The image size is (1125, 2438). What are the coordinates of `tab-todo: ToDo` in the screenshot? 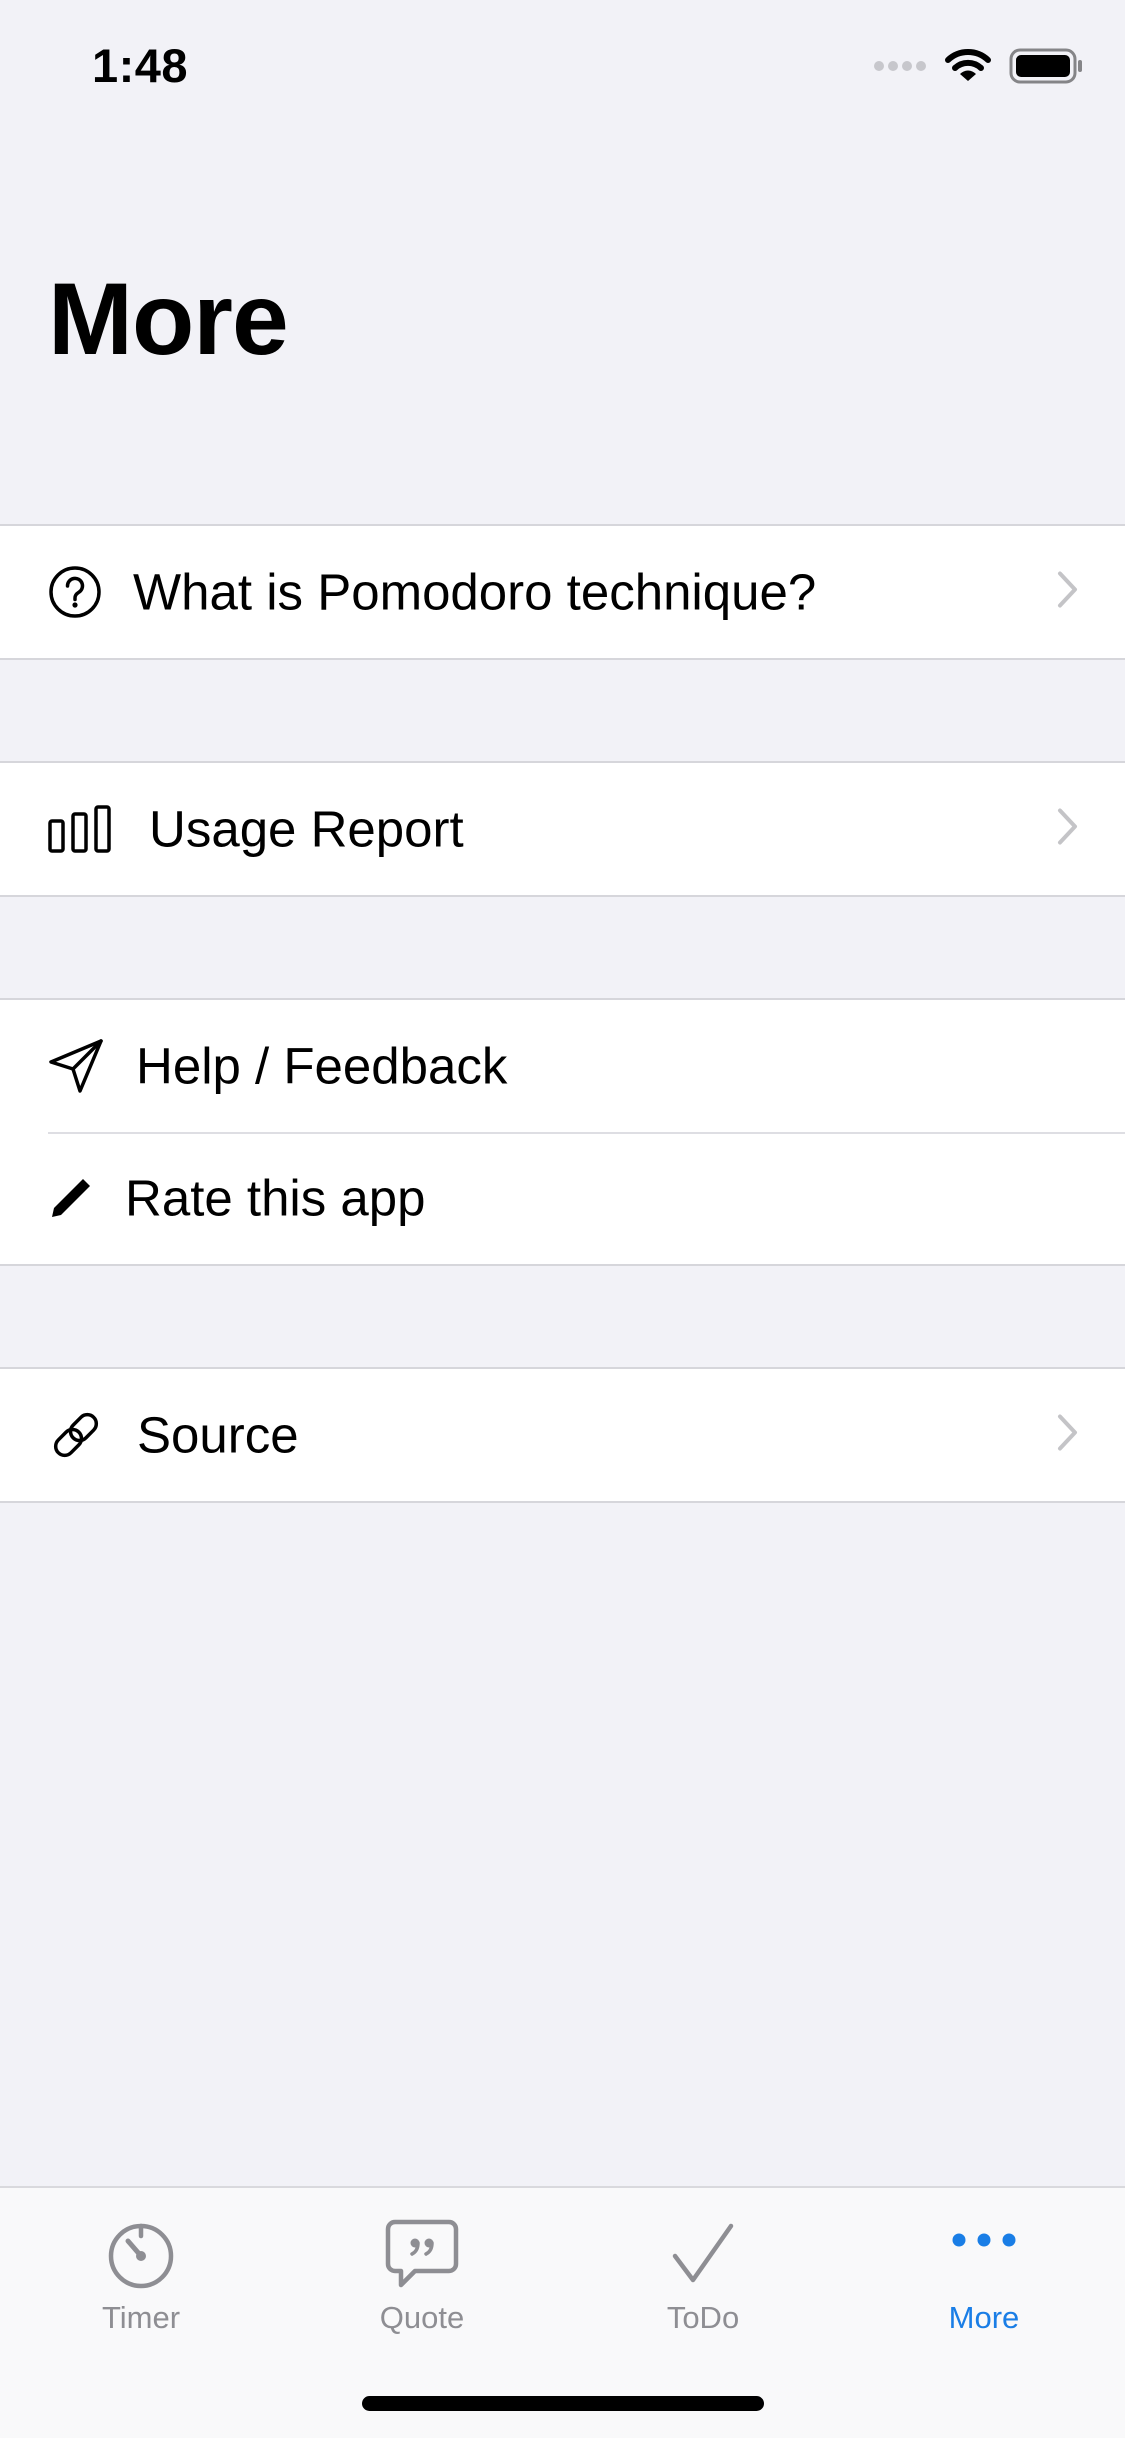 It's located at (703, 2284).